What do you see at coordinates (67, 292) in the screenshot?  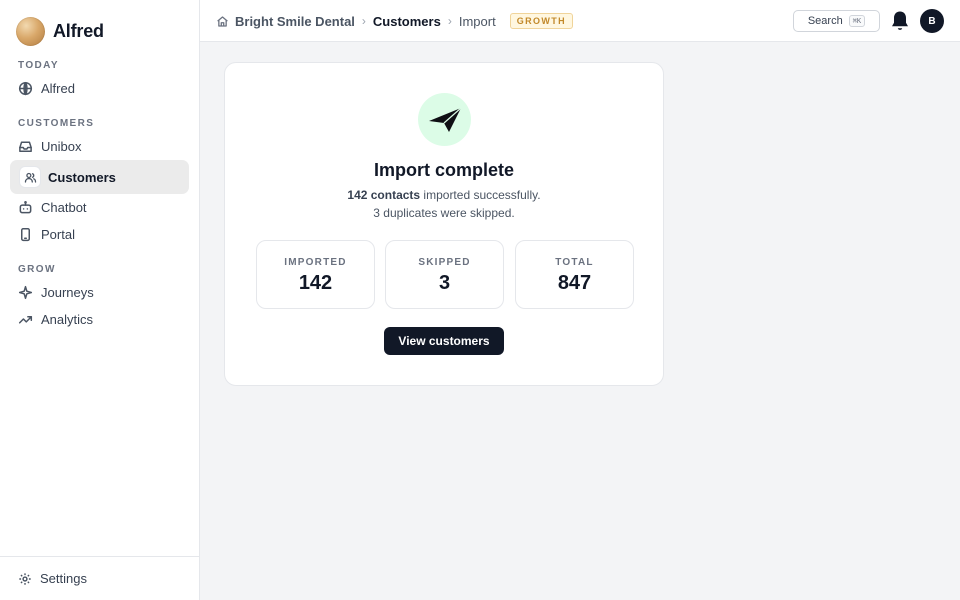 I see `sidebar-item-label: Journeys` at bounding box center [67, 292].